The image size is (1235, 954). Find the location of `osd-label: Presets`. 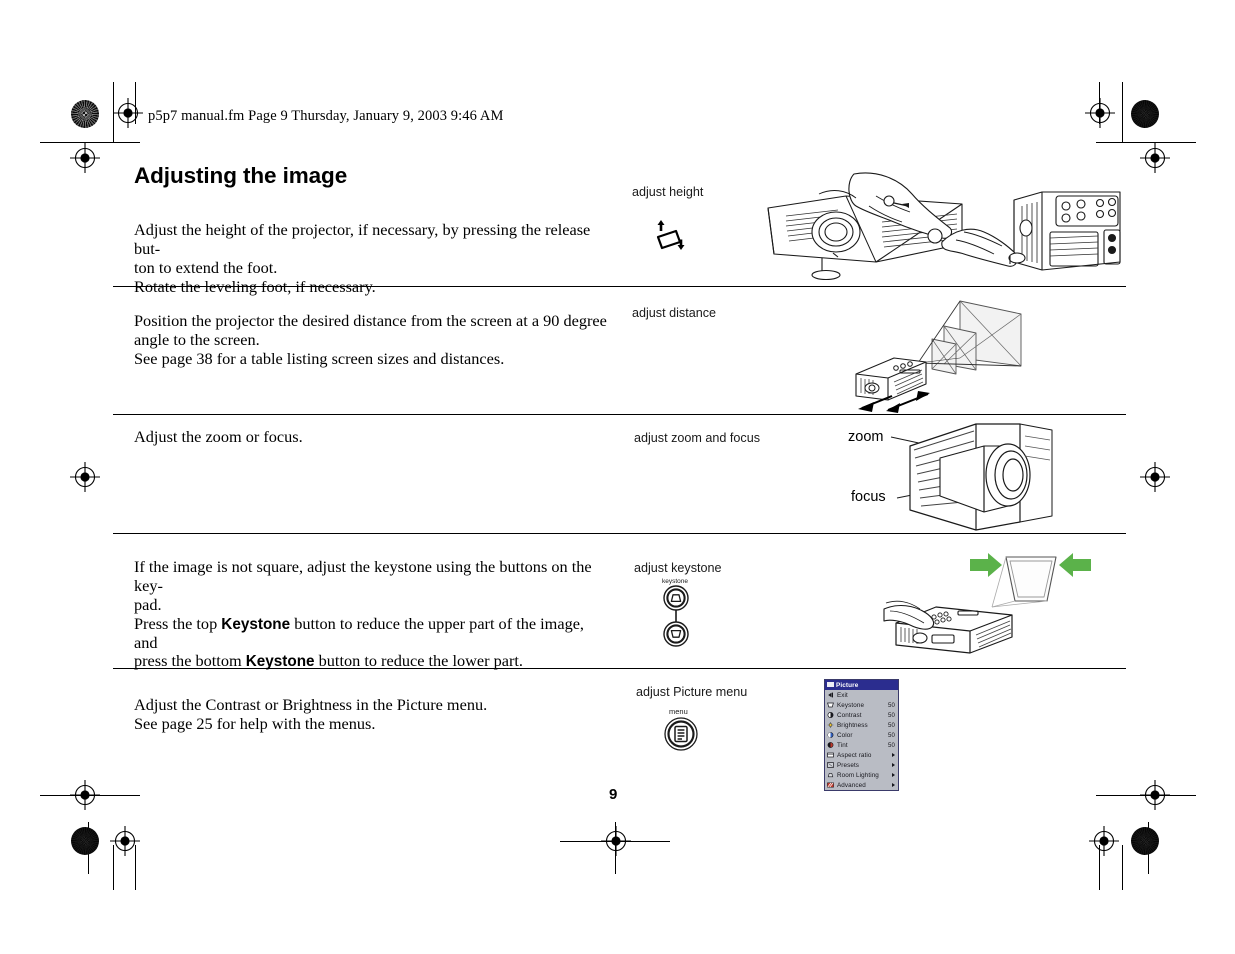

osd-label: Presets is located at coordinates (848, 765).